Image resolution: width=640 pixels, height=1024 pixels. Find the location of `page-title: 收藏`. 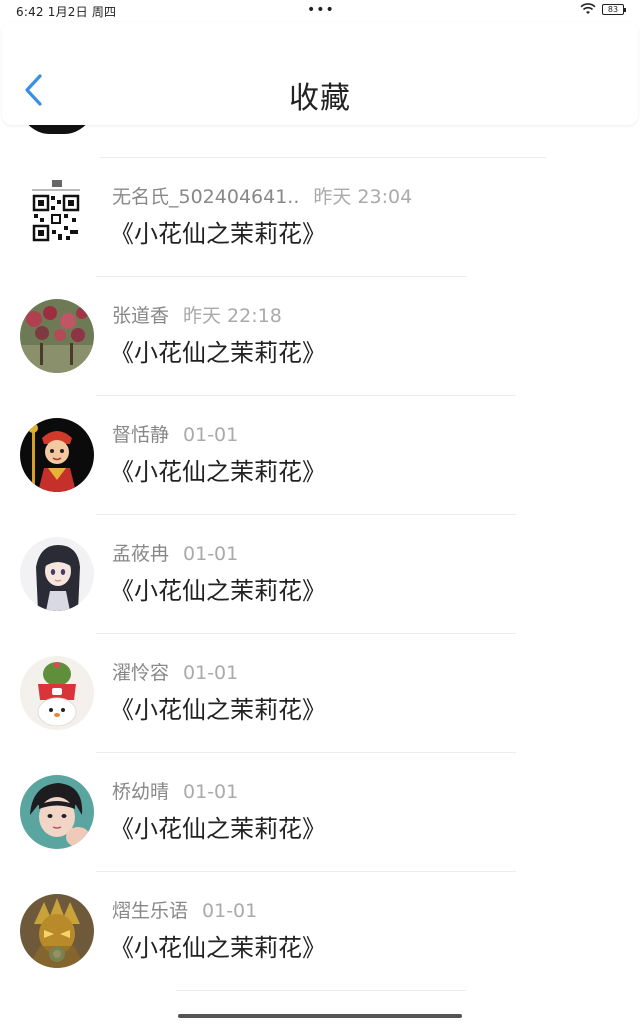

page-title: 收藏 is located at coordinates (320, 98).